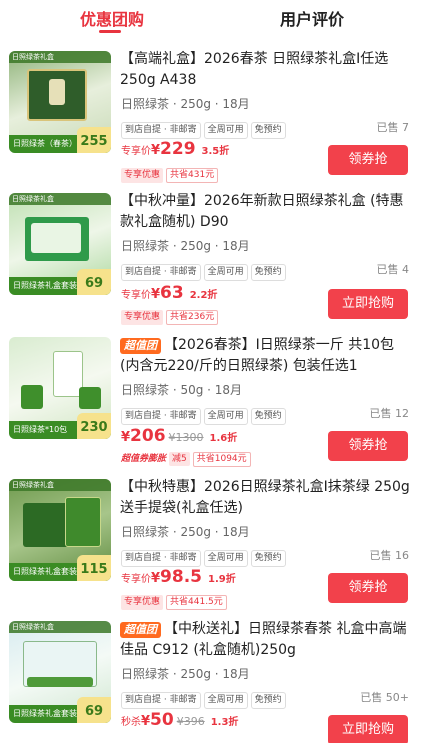  I want to click on promo-line: 专享优惠 共省431元, so click(170, 172).